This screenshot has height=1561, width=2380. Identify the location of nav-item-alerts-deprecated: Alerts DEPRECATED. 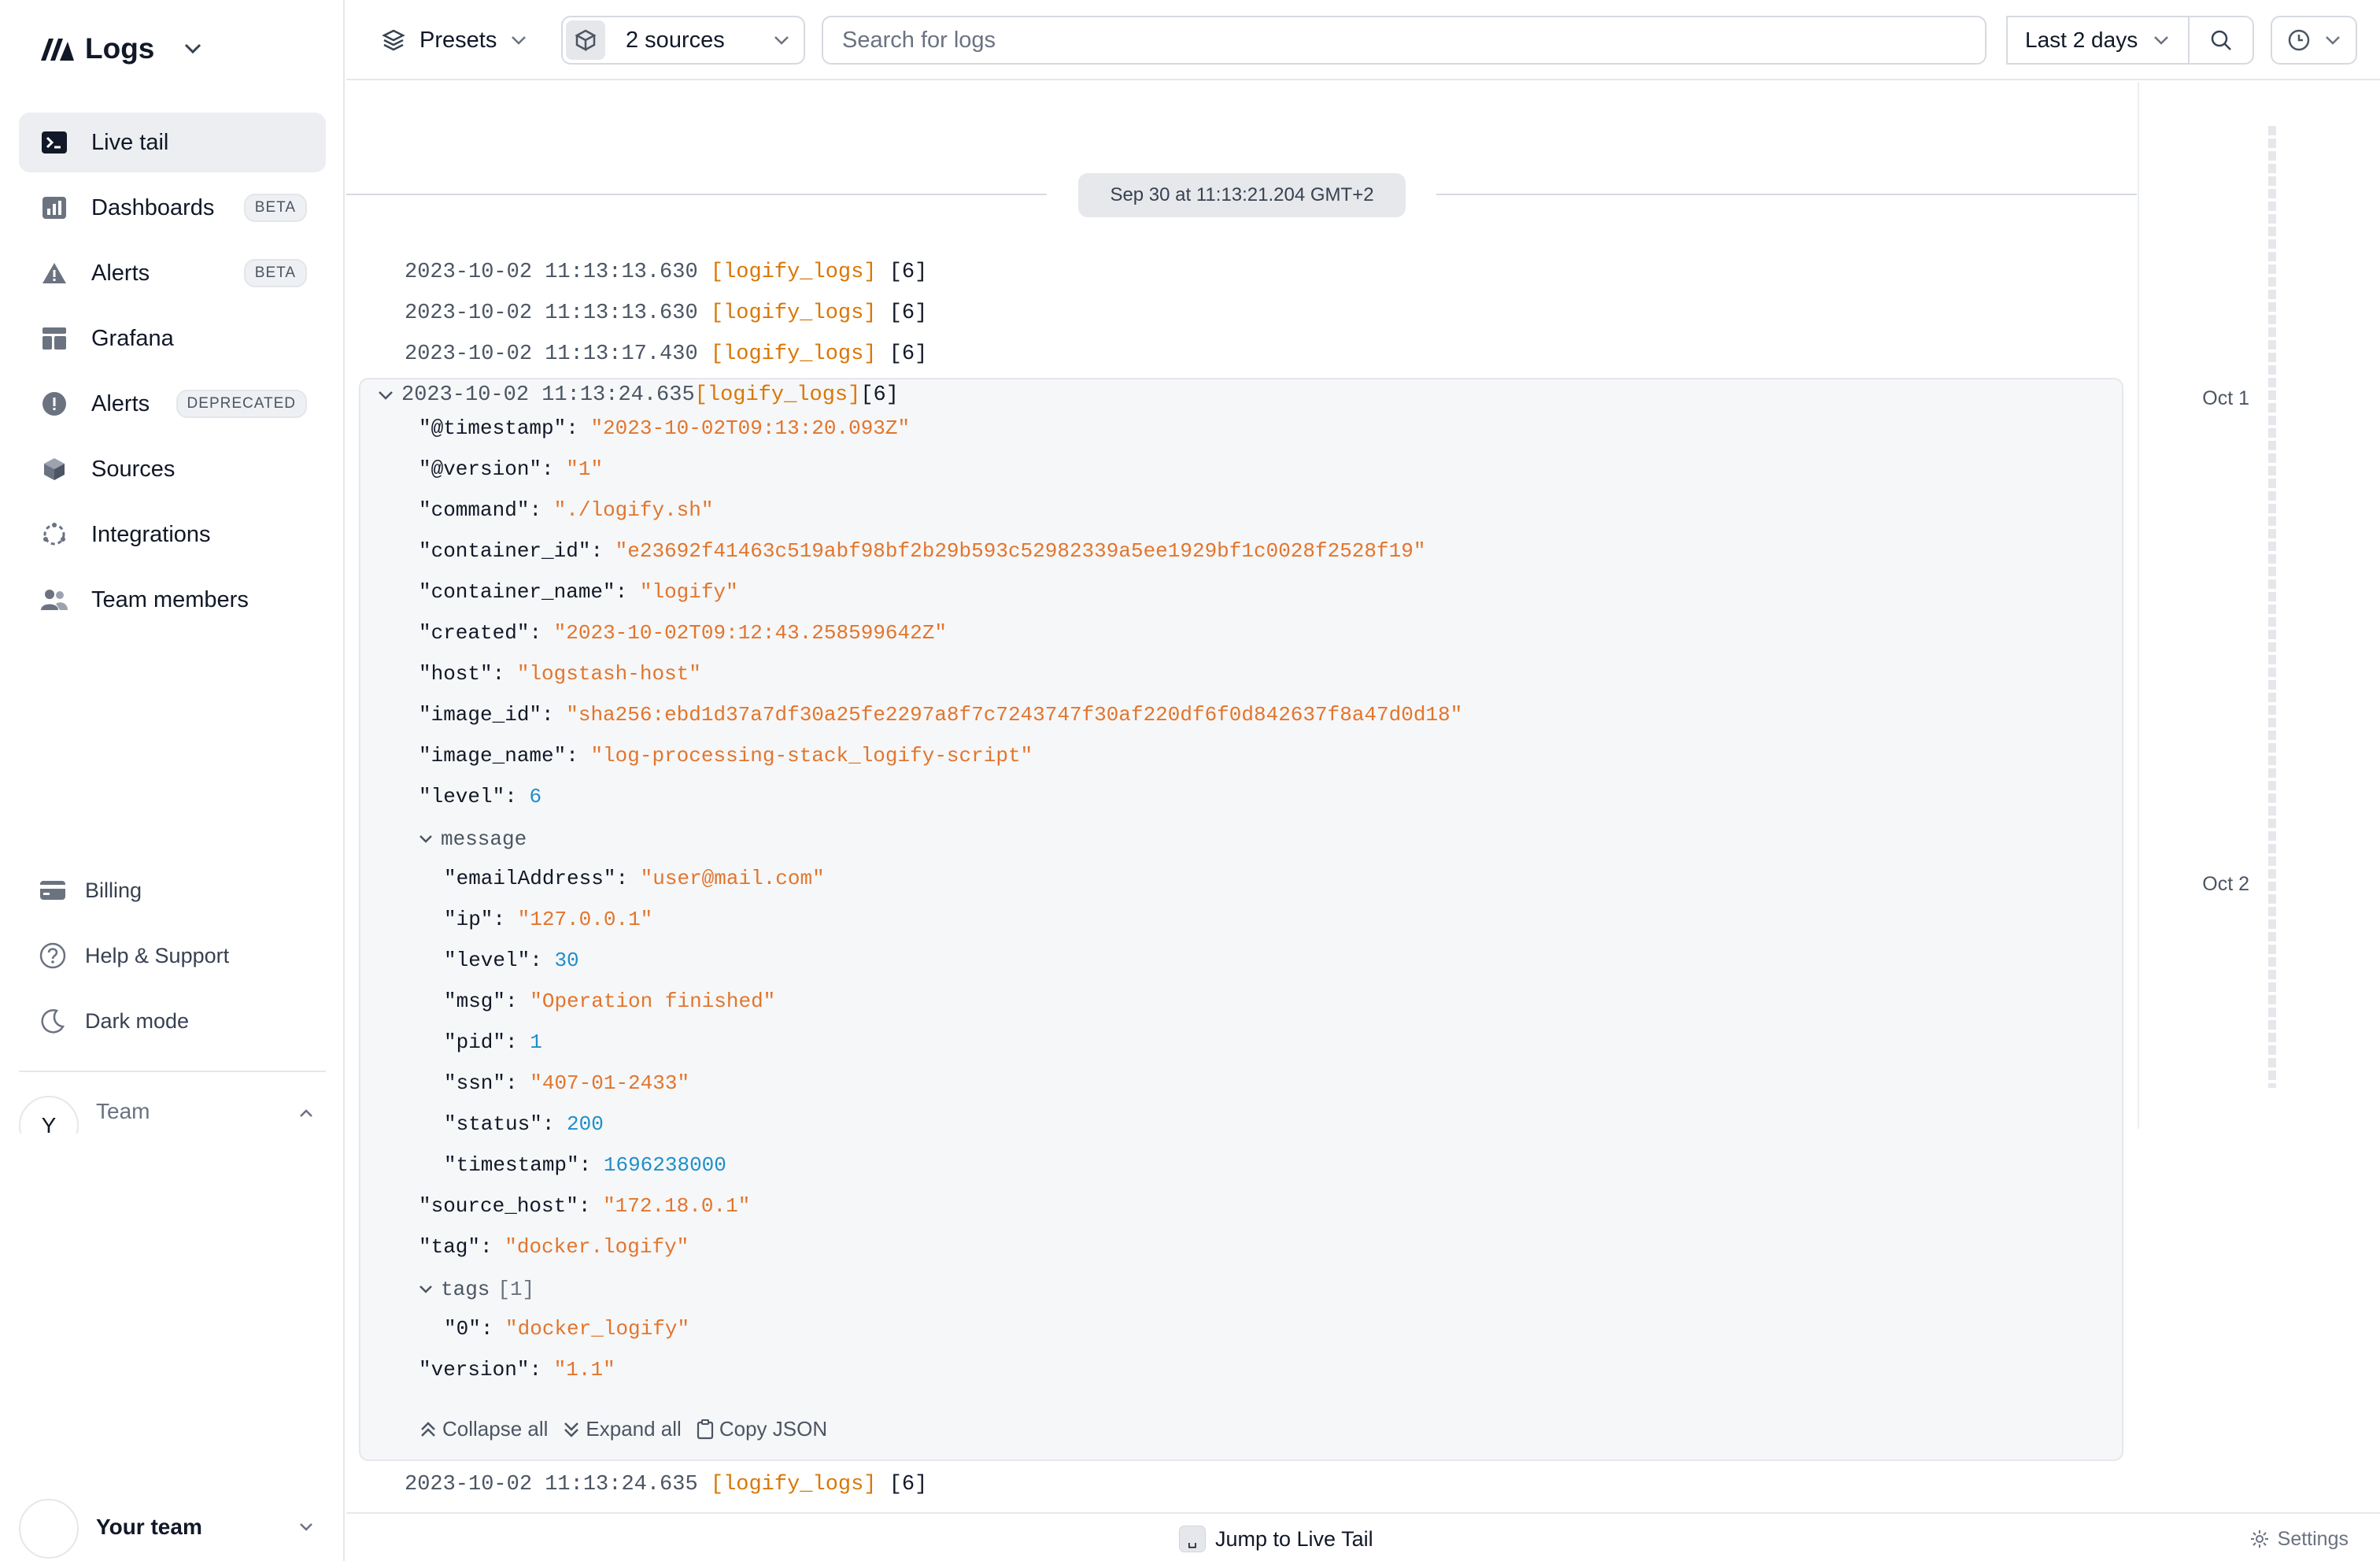
(172, 404).